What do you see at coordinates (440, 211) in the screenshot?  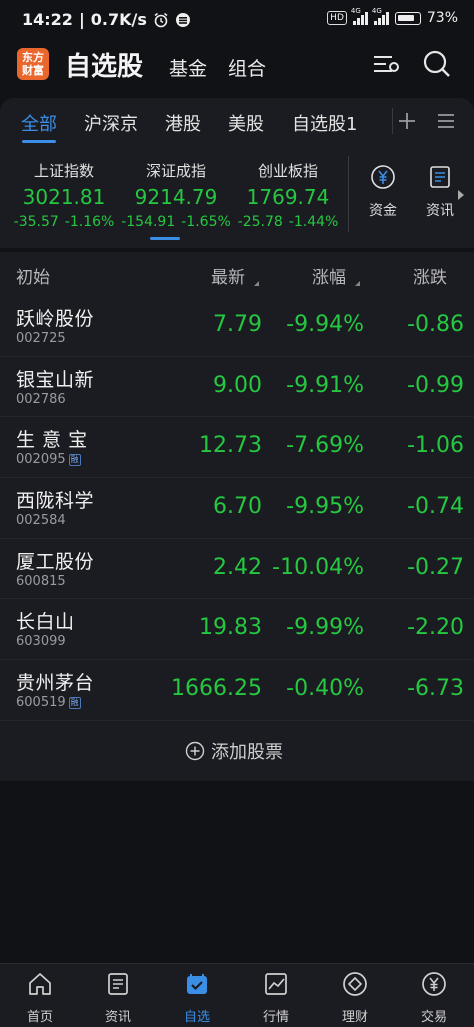 I see `quick-label: 资讯` at bounding box center [440, 211].